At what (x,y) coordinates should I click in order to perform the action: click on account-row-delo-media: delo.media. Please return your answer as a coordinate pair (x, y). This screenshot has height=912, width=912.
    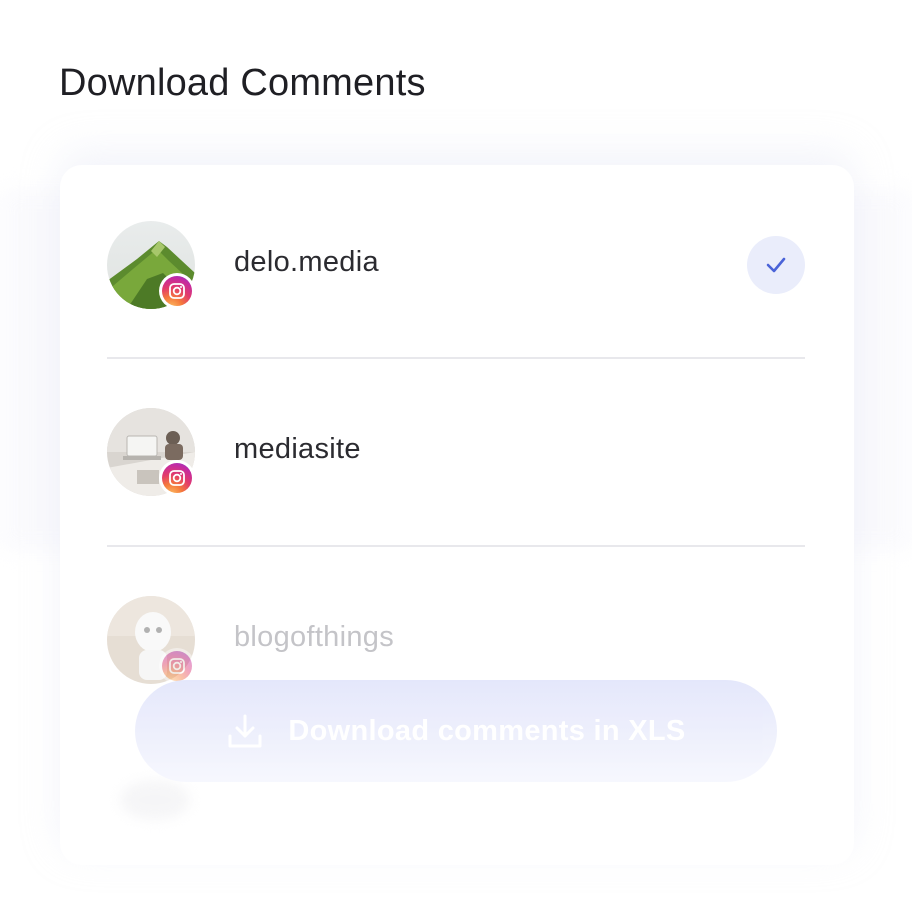
    Looking at the image, I should click on (456, 265).